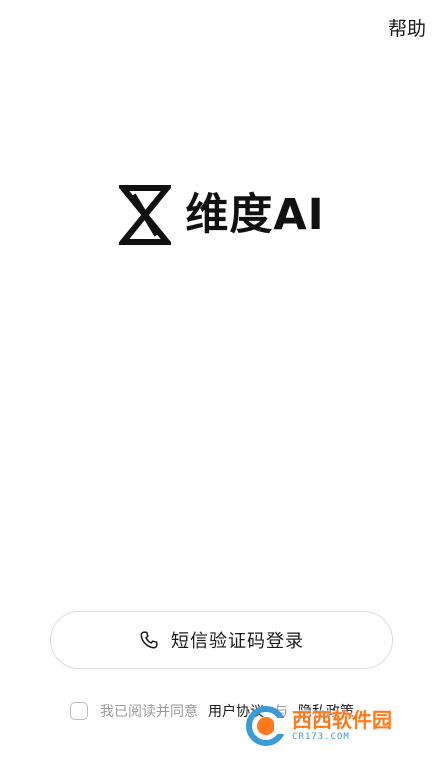  Describe the element at coordinates (407, 29) in the screenshot. I see `help-link: 帮助` at that location.